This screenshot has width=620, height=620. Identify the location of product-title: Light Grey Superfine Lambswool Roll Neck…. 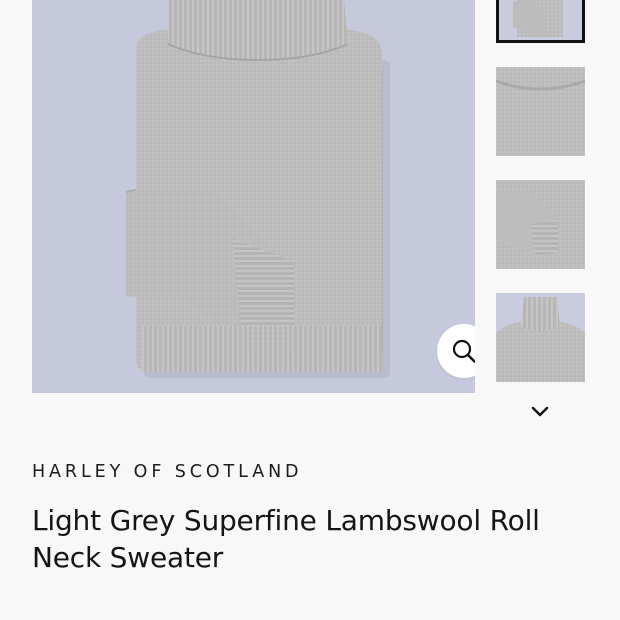
(286, 539).